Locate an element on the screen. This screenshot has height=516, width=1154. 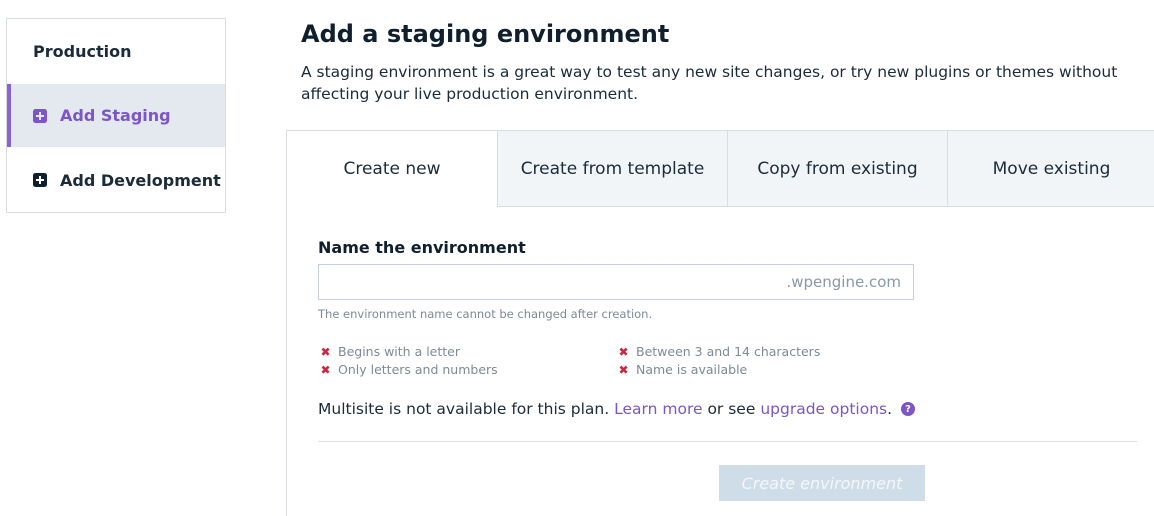
validation-rule-text: Name is available is located at coordinates (692, 369).